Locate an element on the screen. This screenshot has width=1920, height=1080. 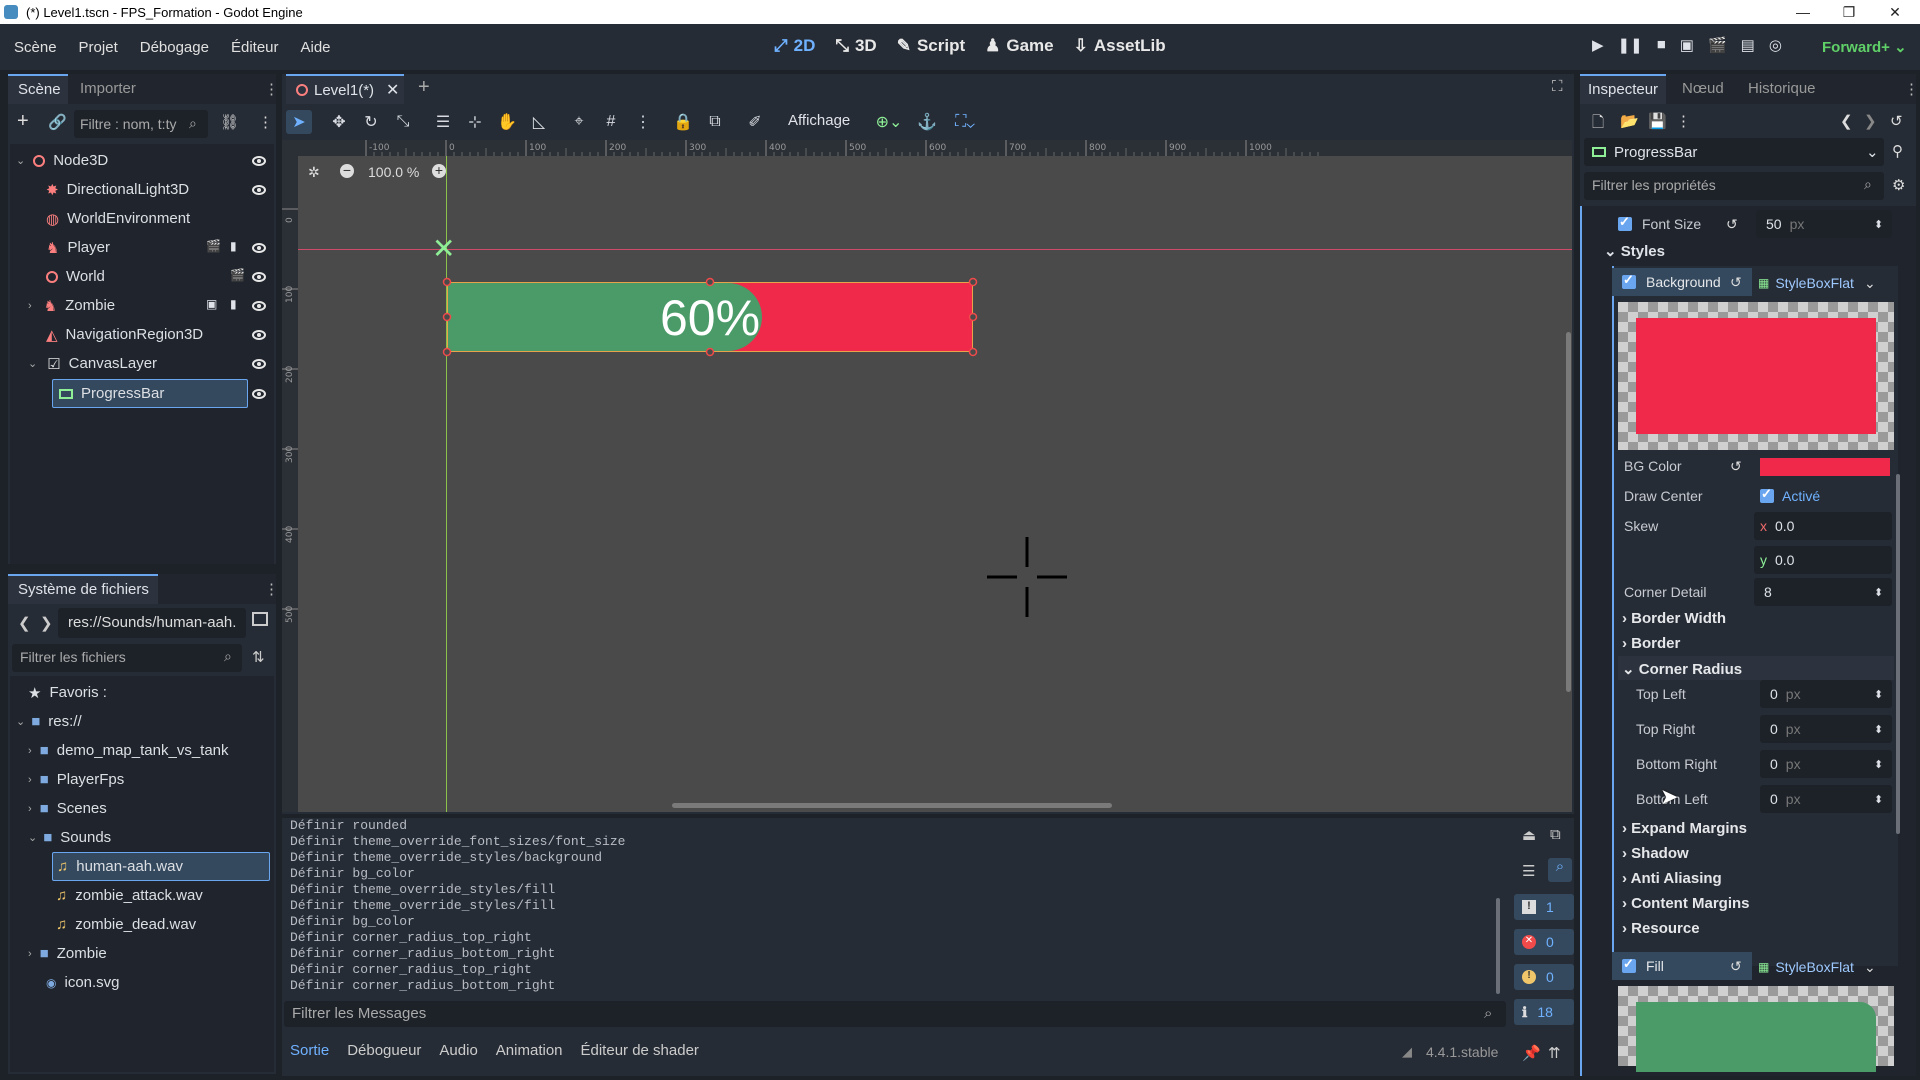
folder-zombie: › ■ Zombie is located at coordinates (58, 953).